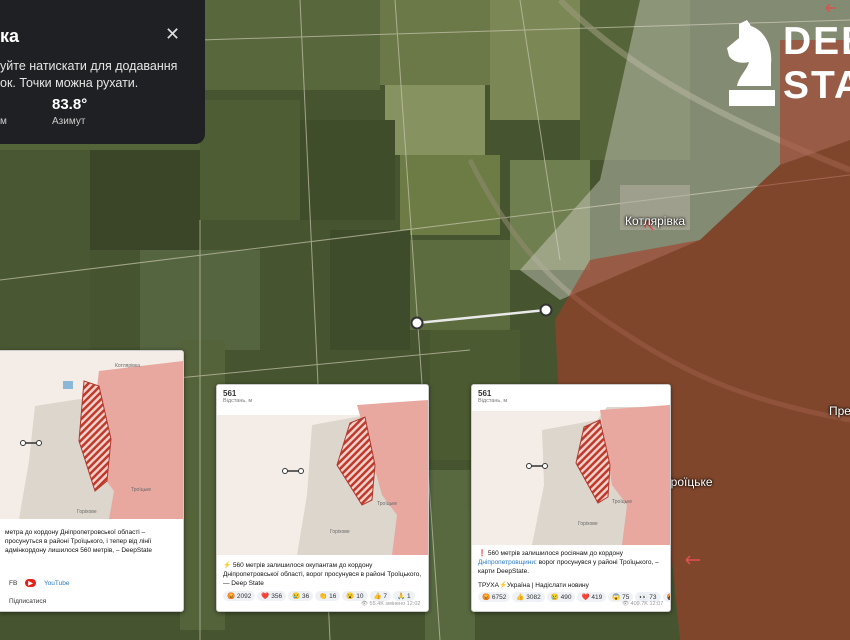 The width and height of the screenshot is (850, 640). Describe the element at coordinates (13, 583) in the screenshot. I see `fb-link: FB` at that location.